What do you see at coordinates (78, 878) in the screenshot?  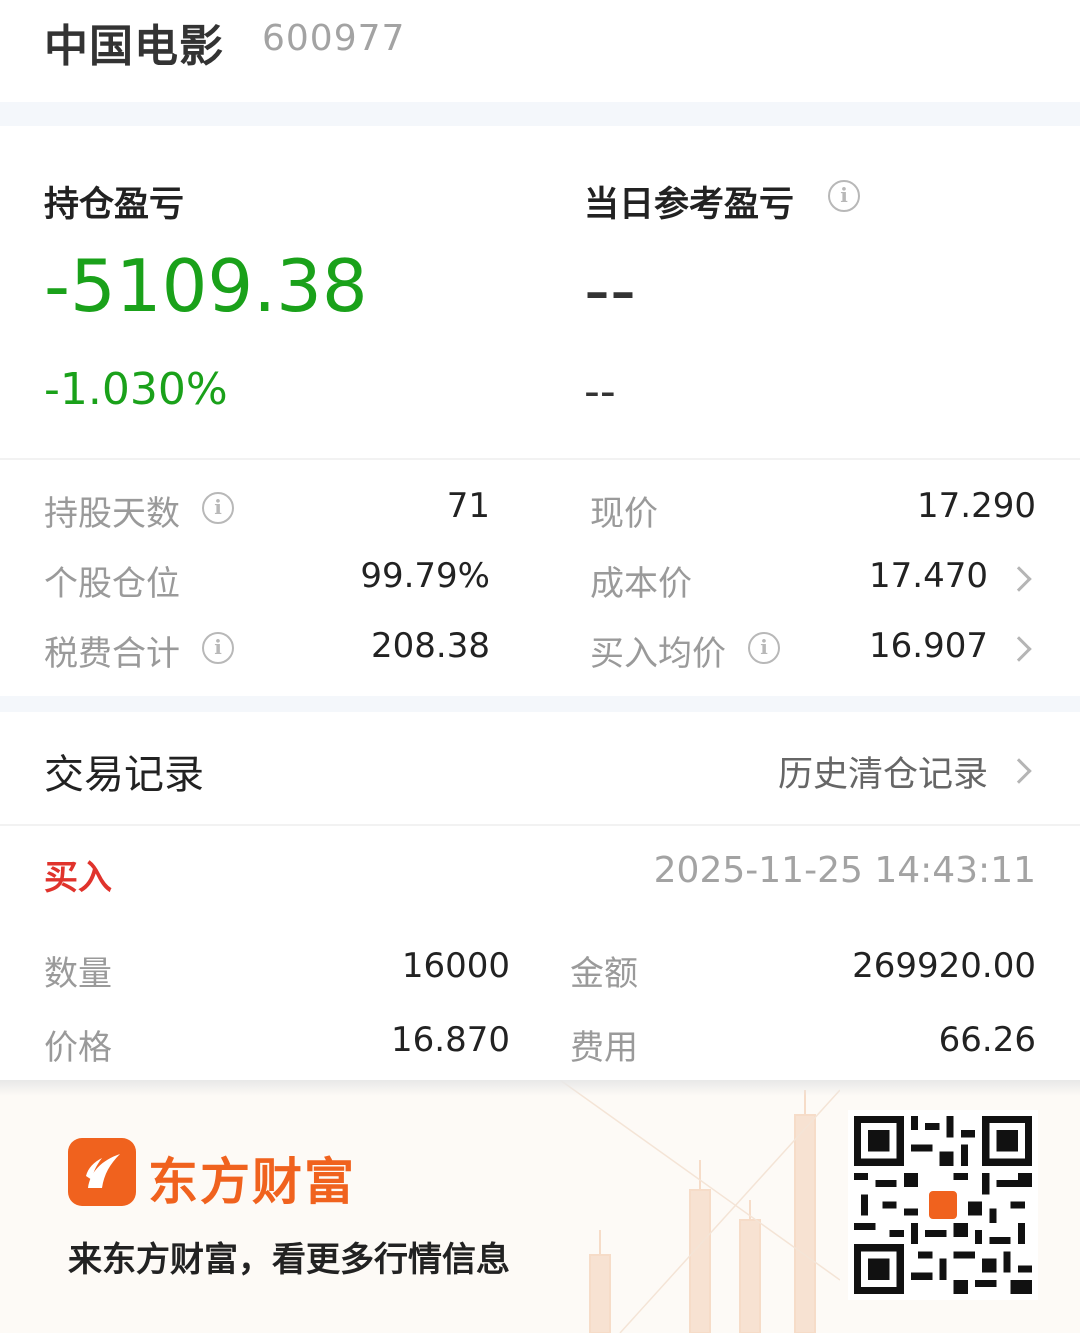 I see `trade-type-badge: 买入` at bounding box center [78, 878].